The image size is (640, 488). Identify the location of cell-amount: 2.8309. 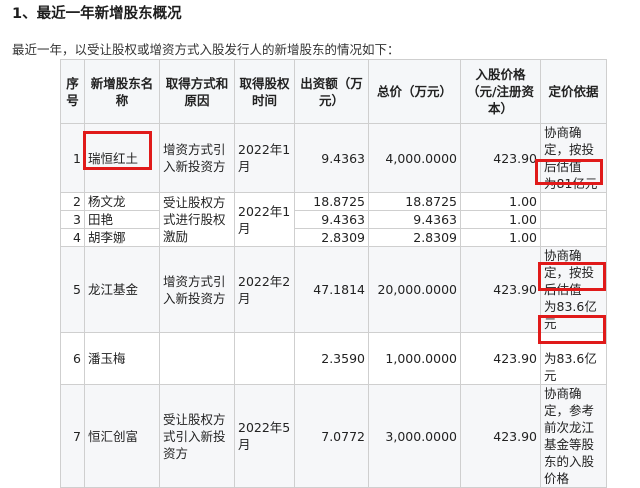
(331, 237).